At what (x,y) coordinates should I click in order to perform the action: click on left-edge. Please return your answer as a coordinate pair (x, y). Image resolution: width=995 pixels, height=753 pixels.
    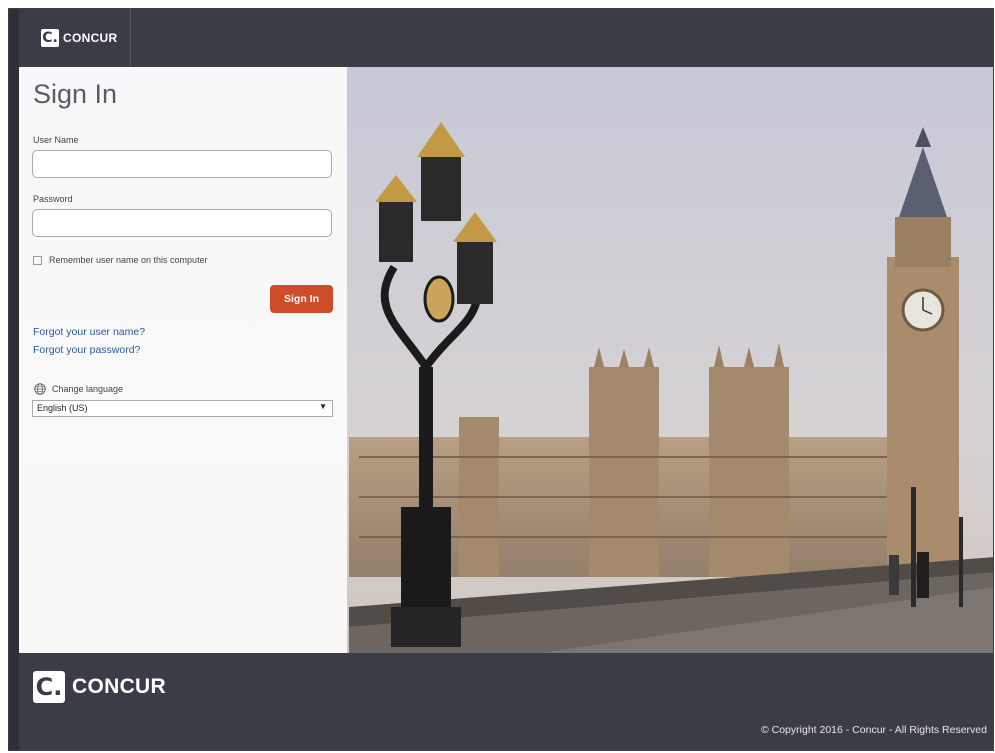
    Looking at the image, I should click on (14, 379).